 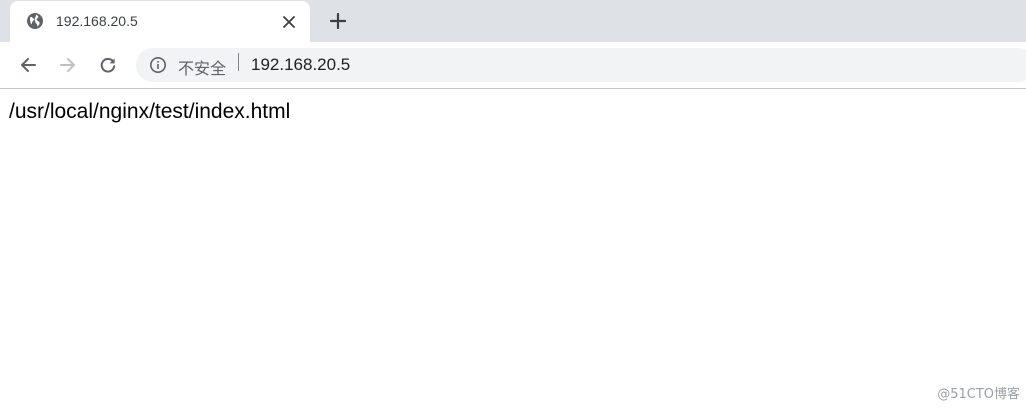 I want to click on tab-title: 192.168.20.5, so click(x=97, y=21).